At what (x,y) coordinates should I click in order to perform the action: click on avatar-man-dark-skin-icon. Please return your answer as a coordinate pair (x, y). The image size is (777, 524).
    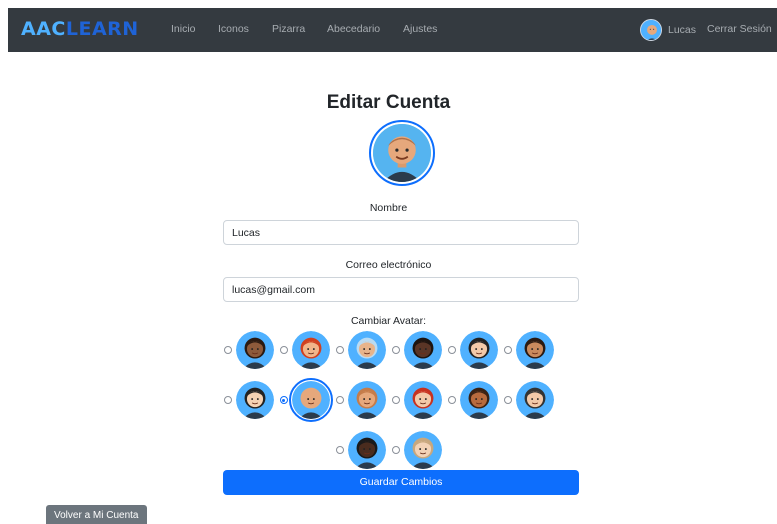
    Looking at the image, I should click on (366, 450).